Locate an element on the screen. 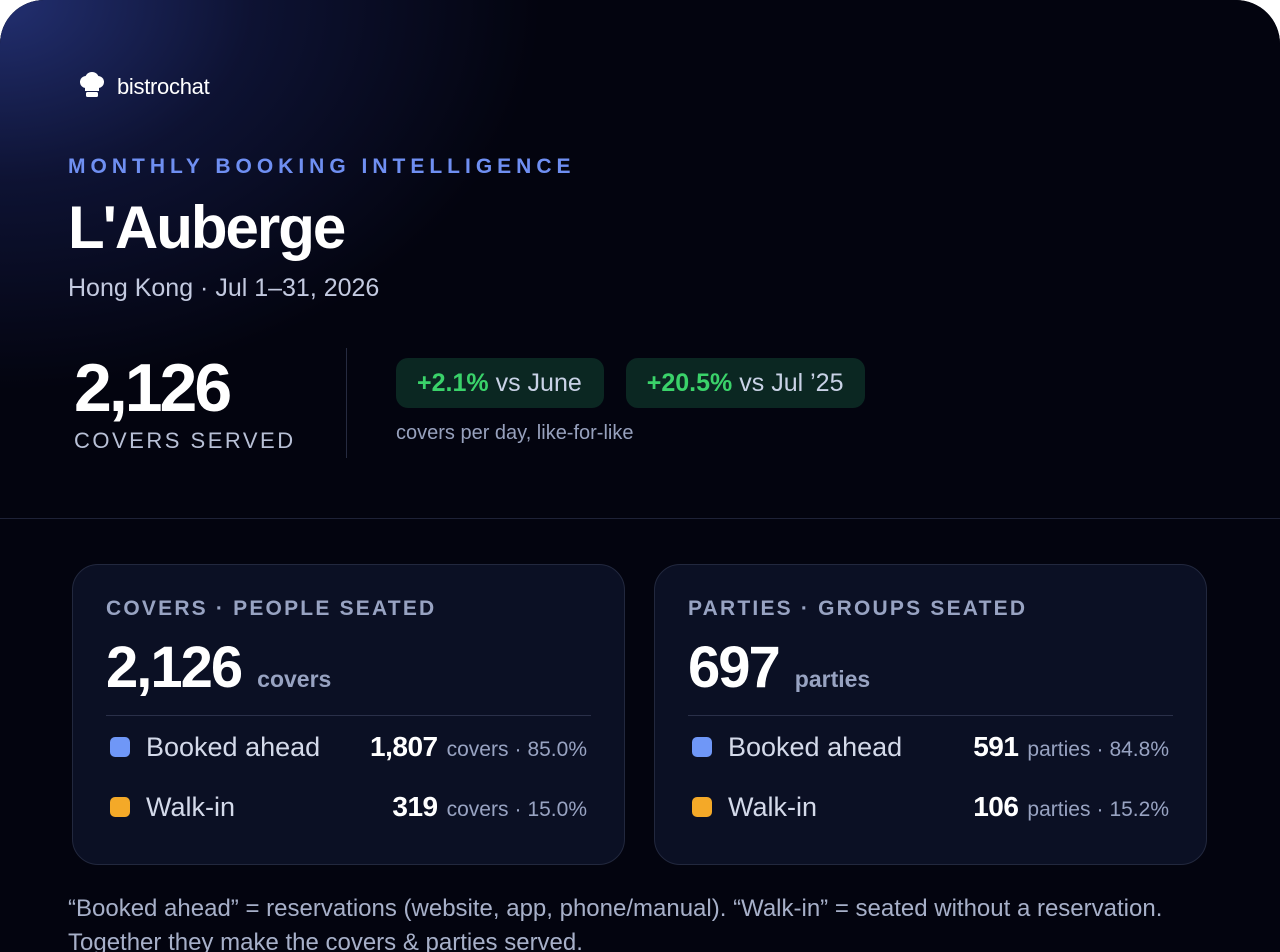 The width and height of the screenshot is (1280, 952). chips-note: covers per day, like-for-like is located at coordinates (515, 433).